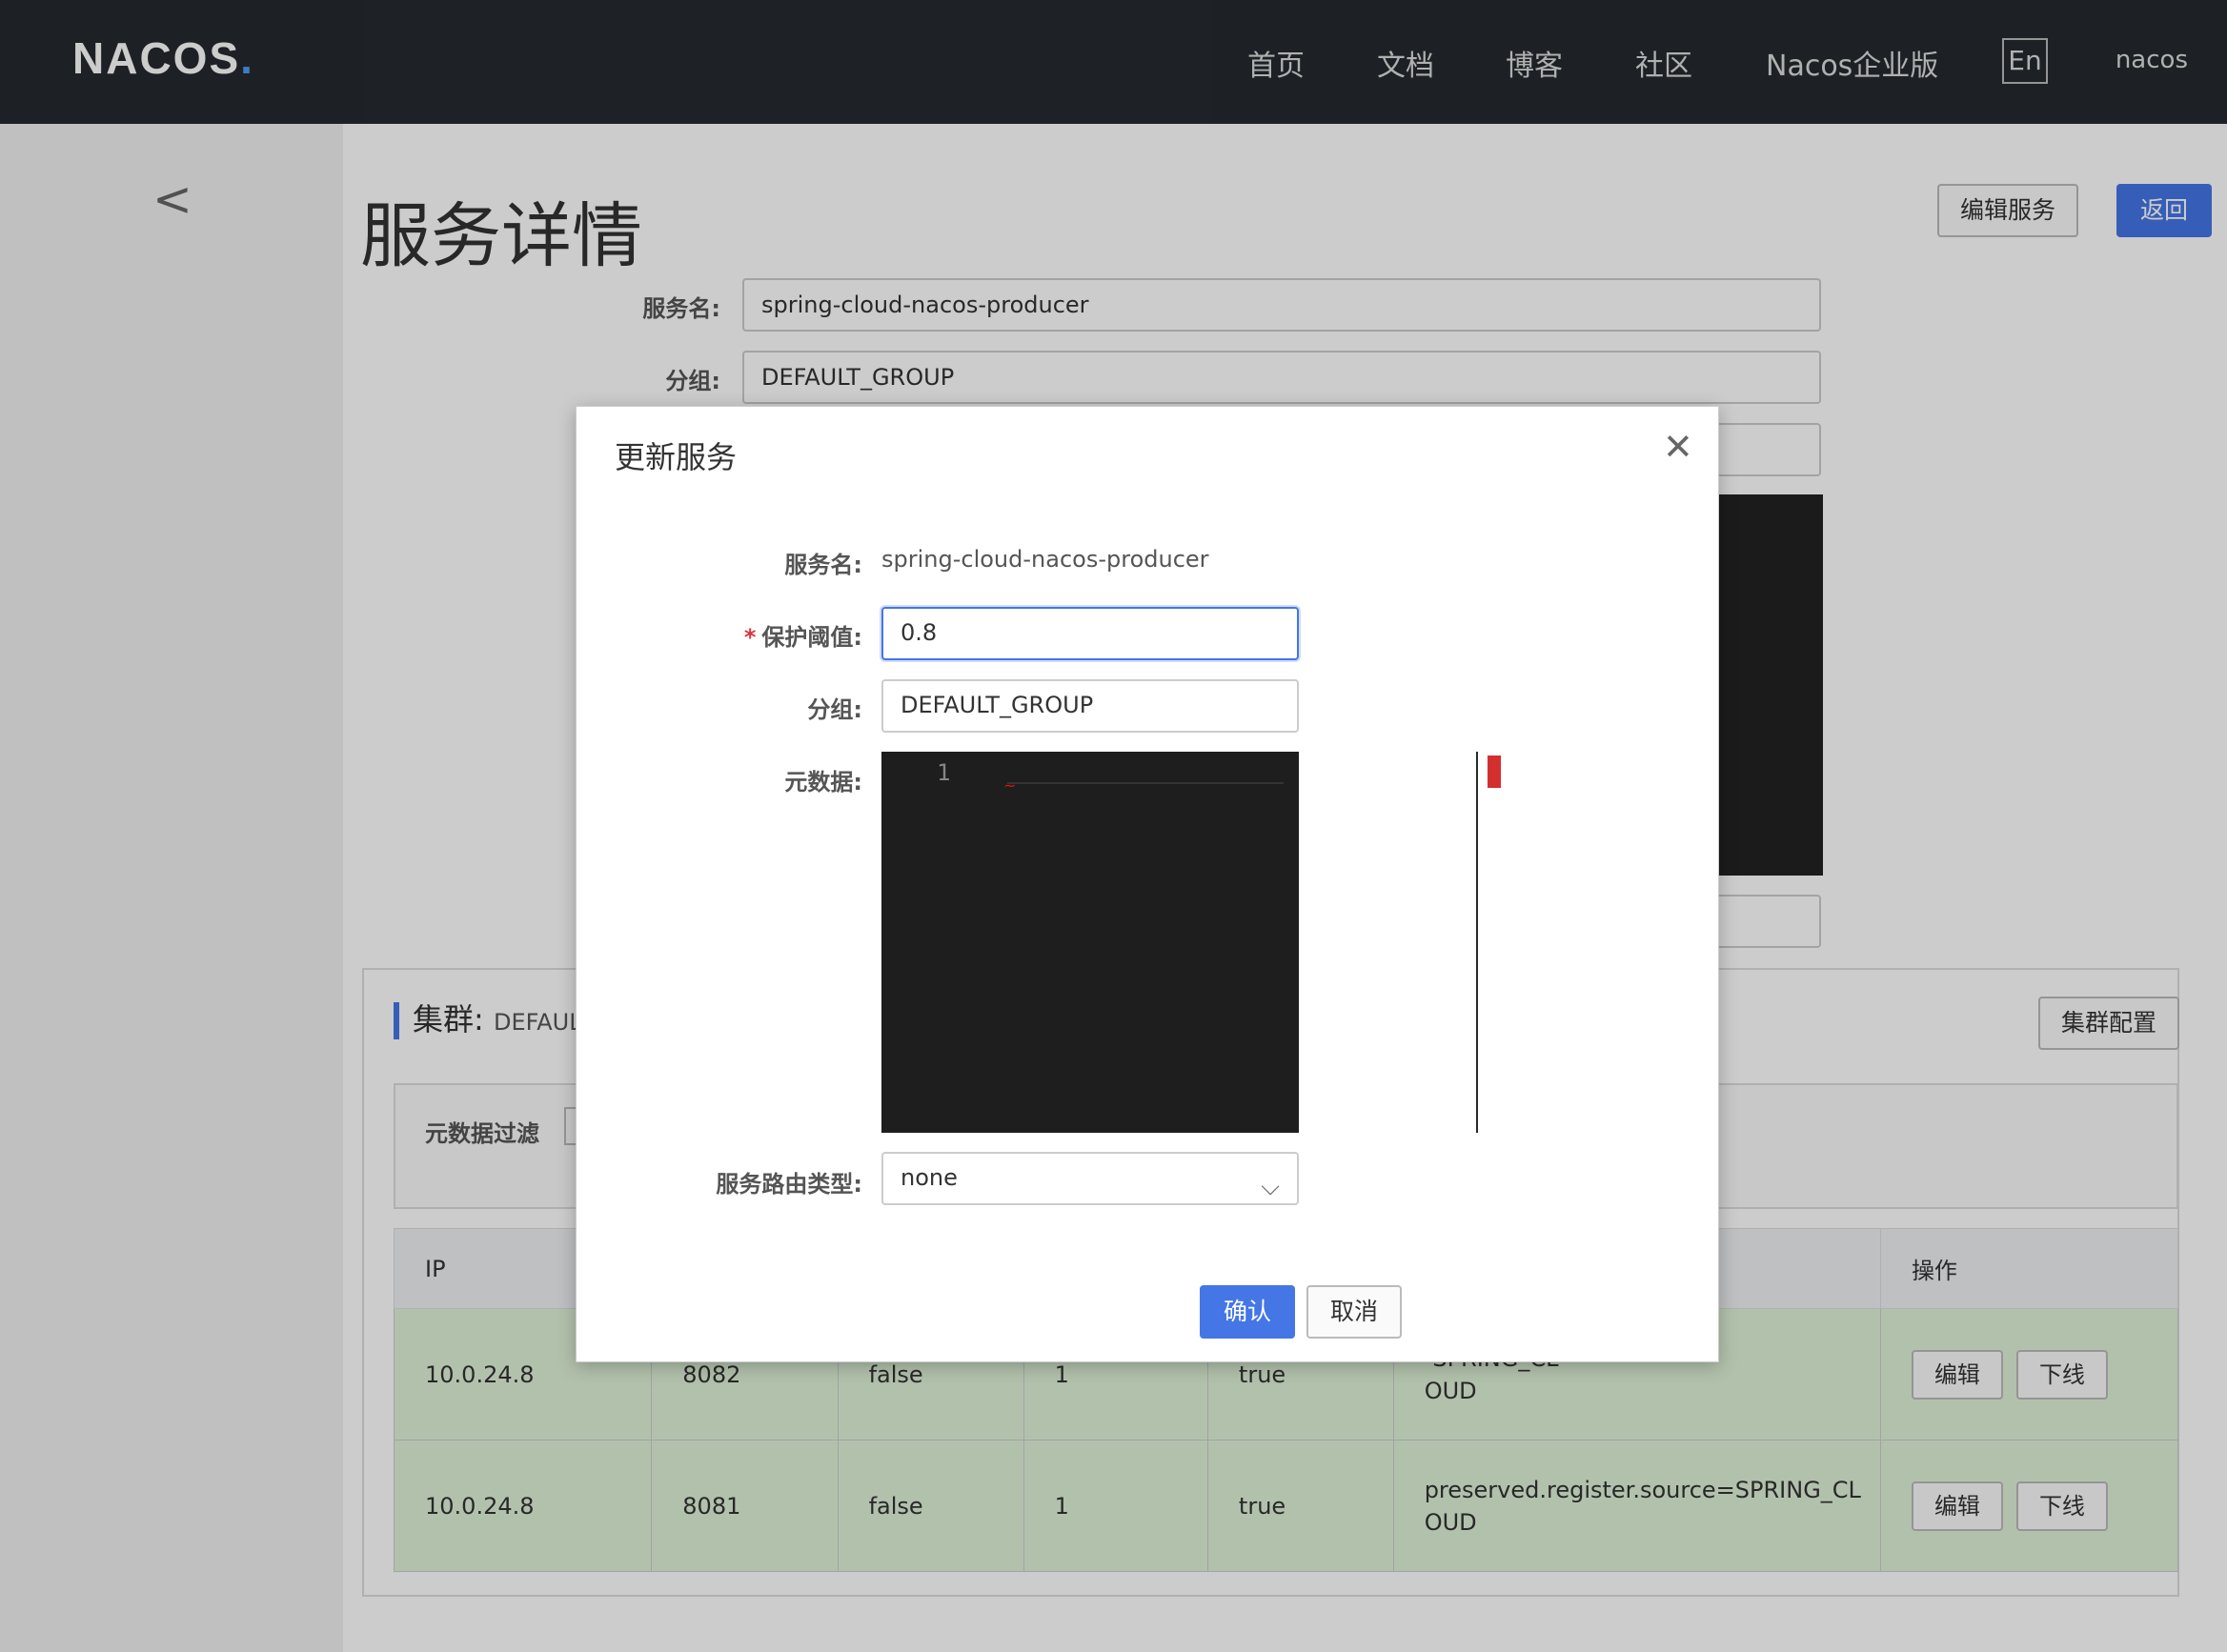 The height and width of the screenshot is (1652, 2227). Describe the element at coordinates (823, 782) in the screenshot. I see `metadata-label: 元数据:` at that location.